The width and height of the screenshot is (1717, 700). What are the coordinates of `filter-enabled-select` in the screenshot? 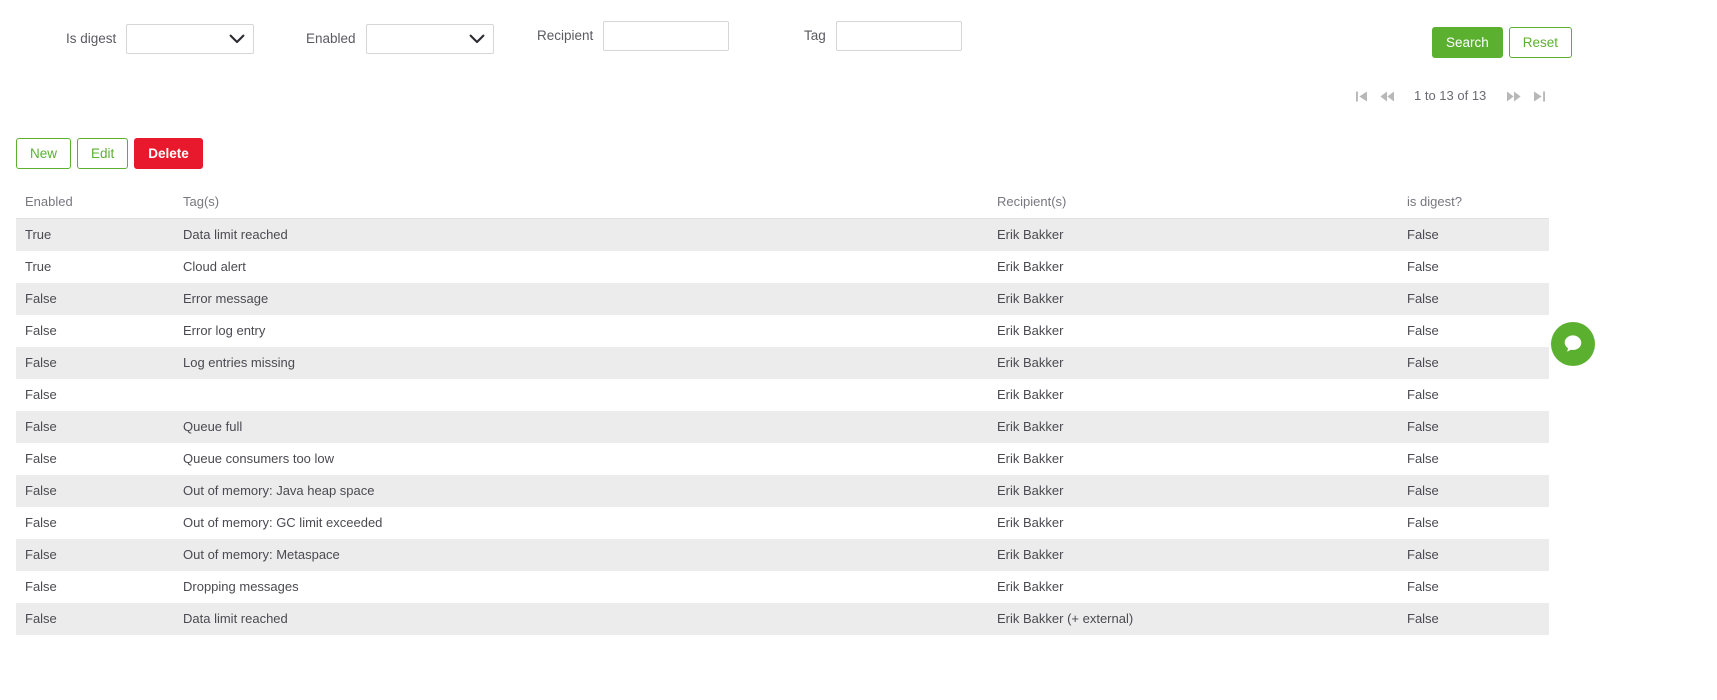 It's located at (429, 39).